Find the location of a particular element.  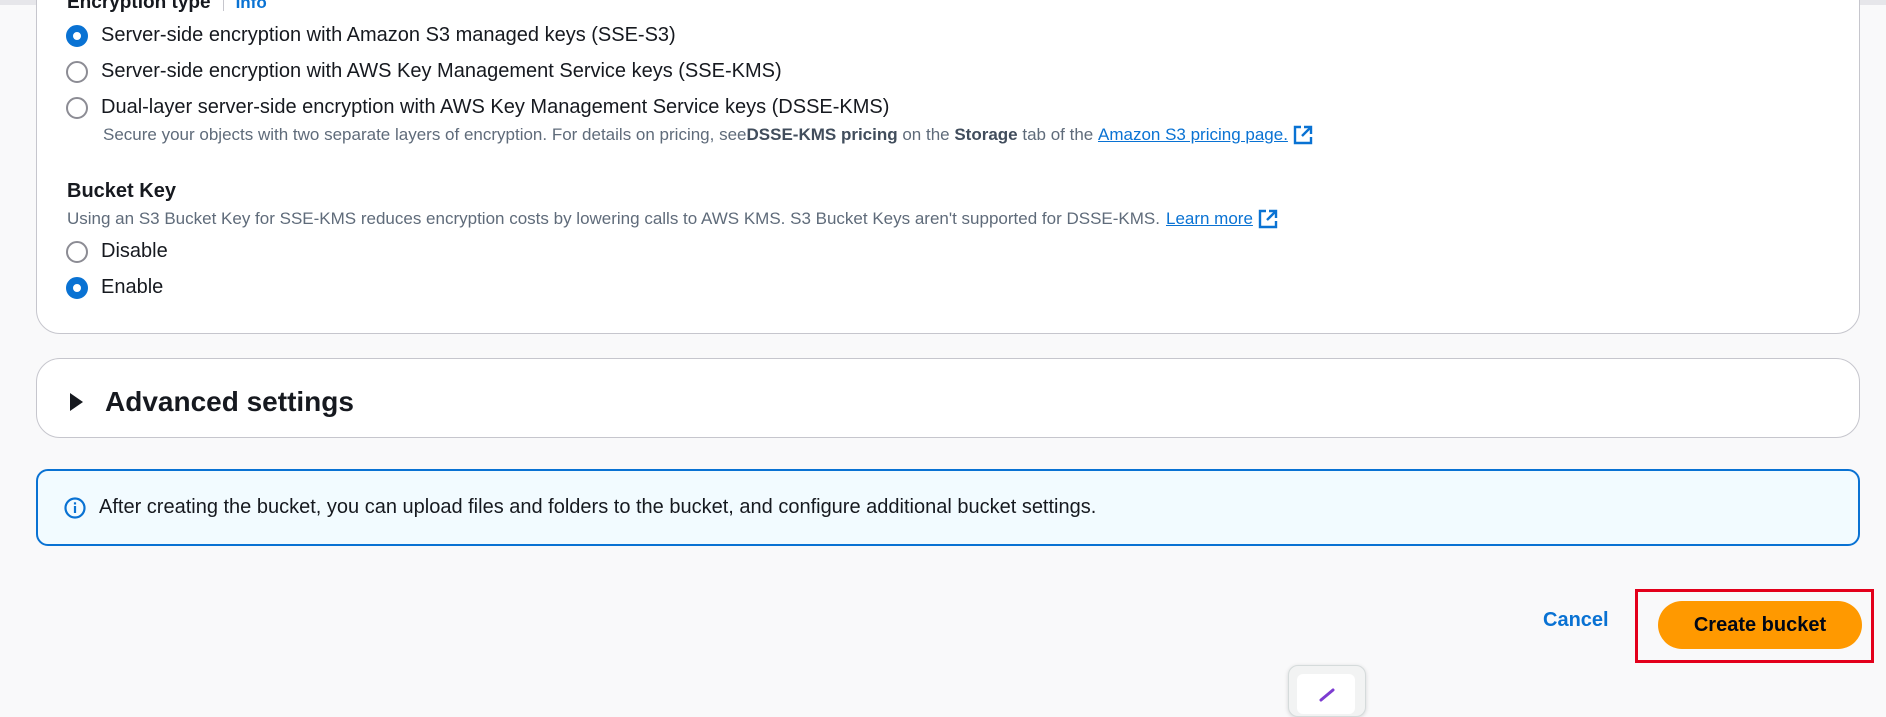

heading-separator is located at coordinates (223, 5).